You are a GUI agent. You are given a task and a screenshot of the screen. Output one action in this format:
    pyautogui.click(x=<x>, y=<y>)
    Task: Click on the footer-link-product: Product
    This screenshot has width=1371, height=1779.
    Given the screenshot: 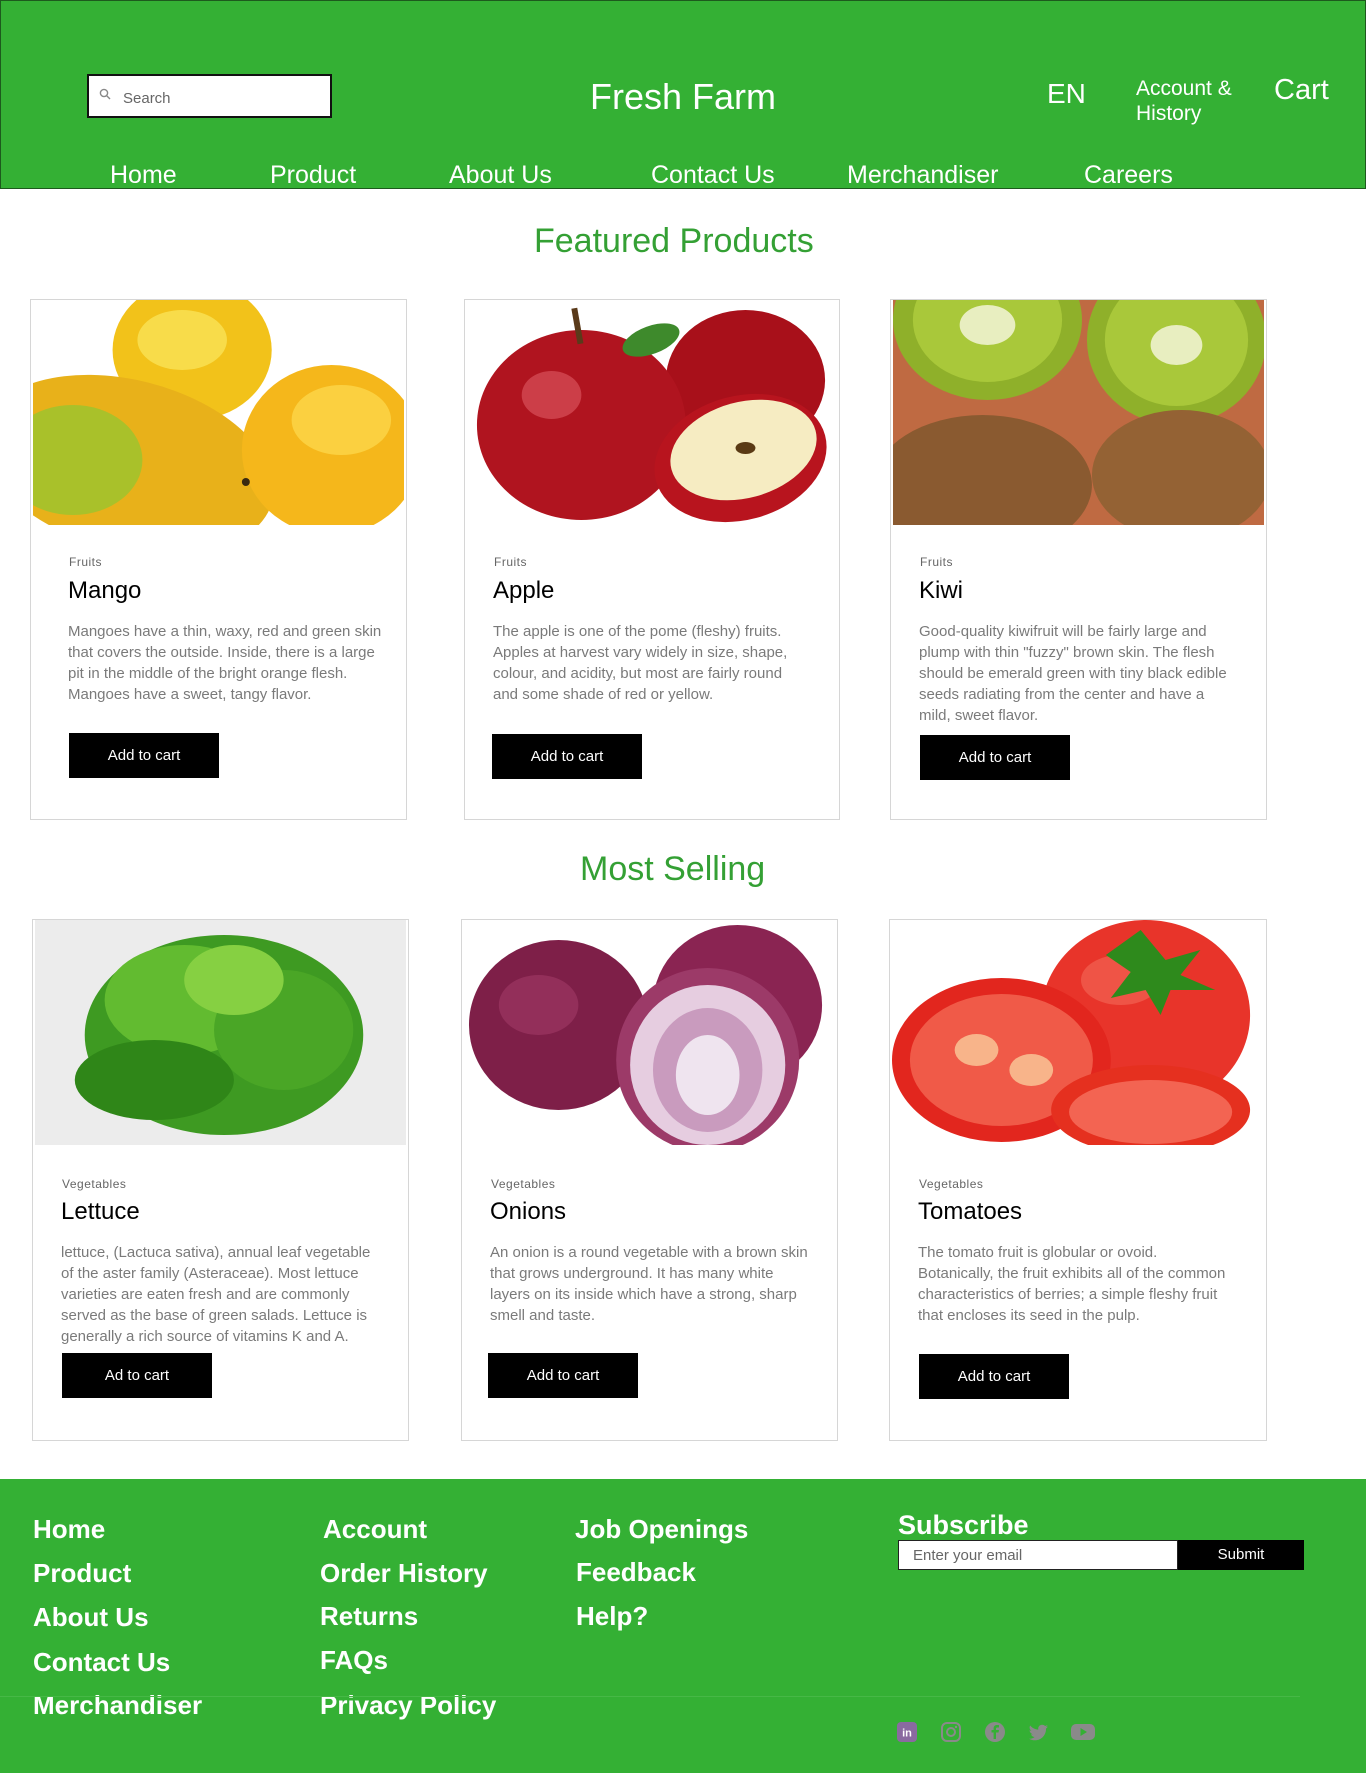 What is the action you would take?
    pyautogui.click(x=82, y=1573)
    